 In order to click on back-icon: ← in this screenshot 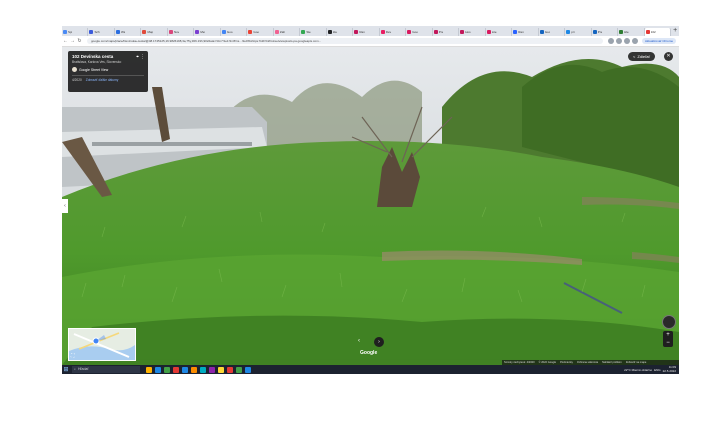, I will do `click(65, 41)`.